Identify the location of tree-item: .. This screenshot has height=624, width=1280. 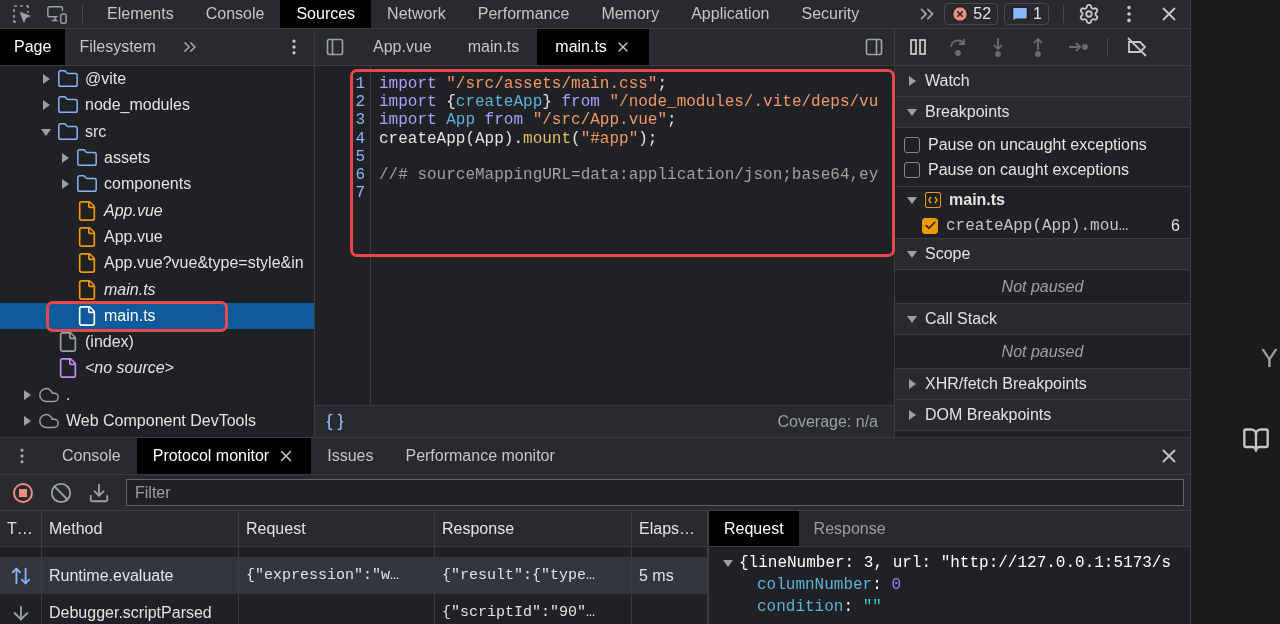
(157, 394).